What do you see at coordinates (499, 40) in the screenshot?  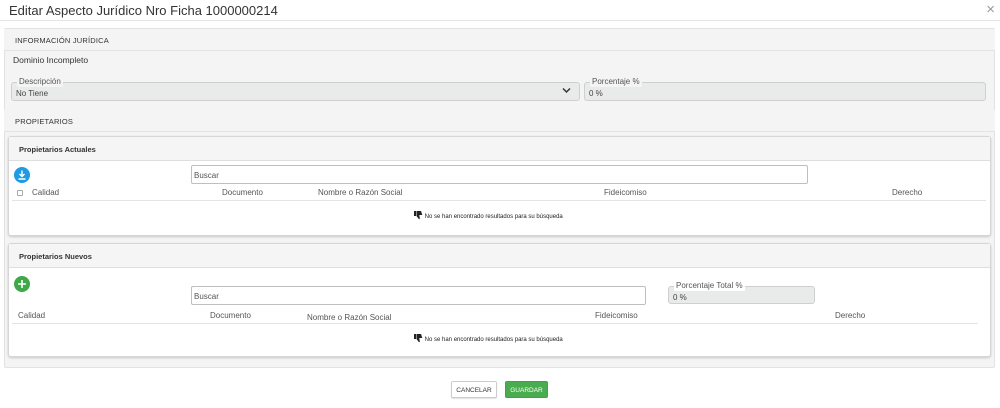 I see `section-informacion-juridica: INFORMACIÓN JURÍDICA` at bounding box center [499, 40].